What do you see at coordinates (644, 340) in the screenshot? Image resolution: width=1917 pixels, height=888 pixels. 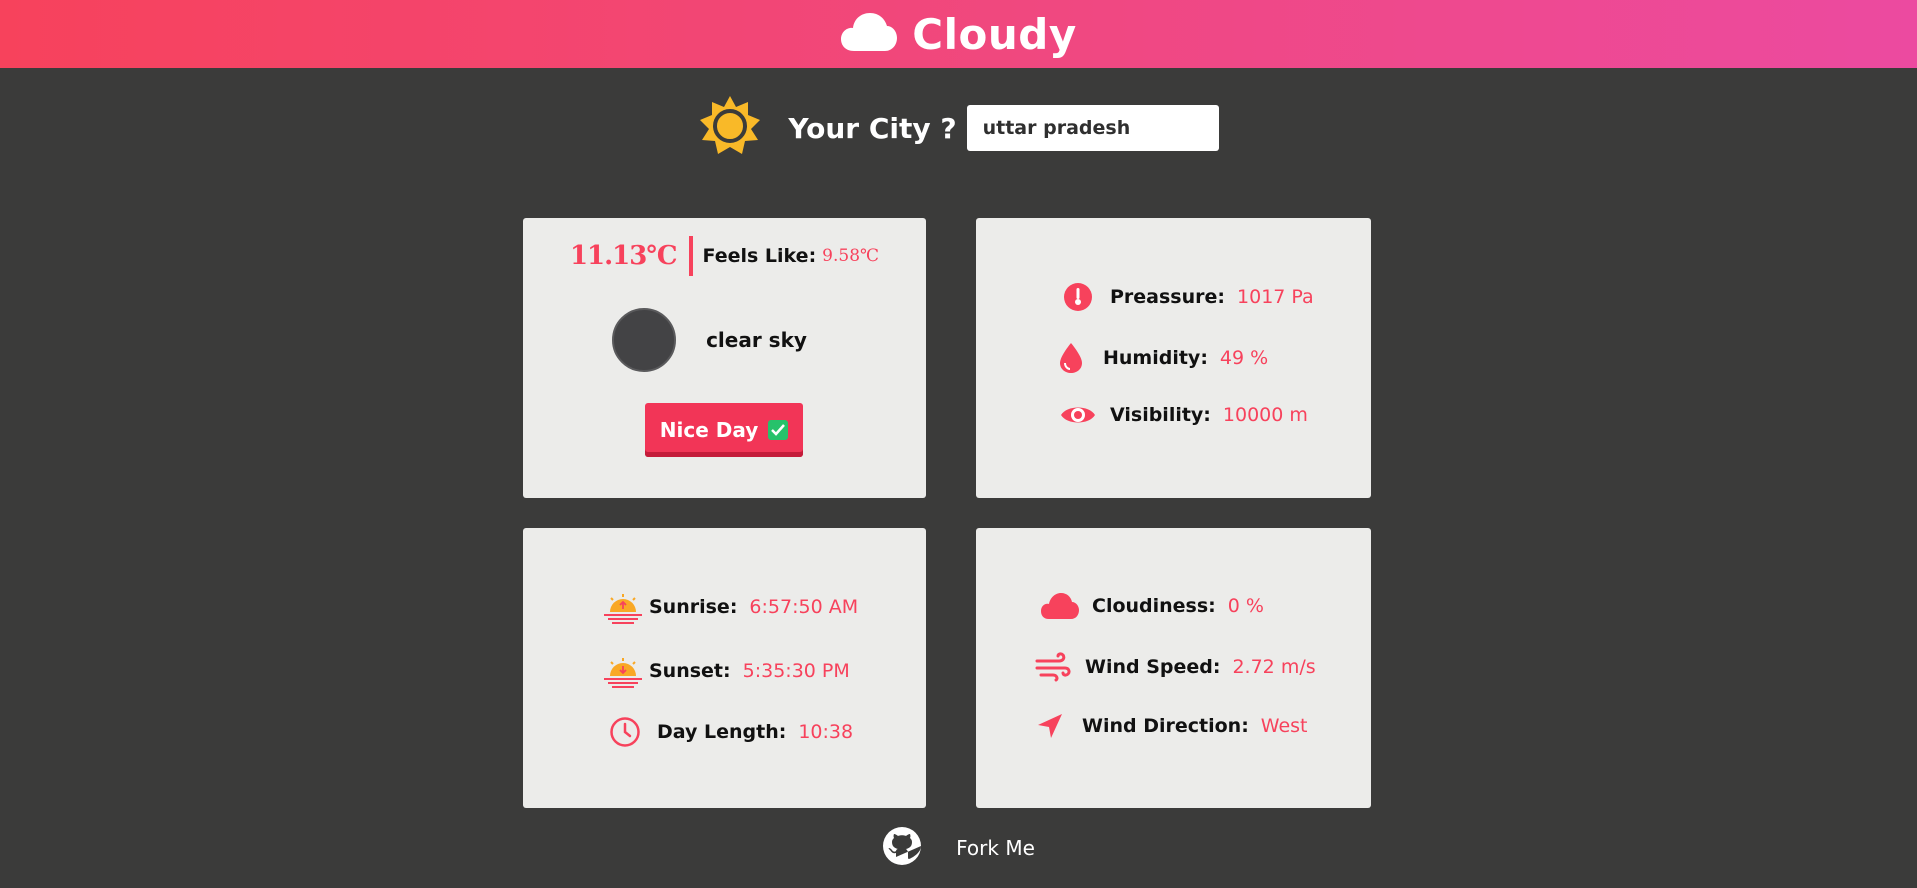 I see `weather-condition-icon` at bounding box center [644, 340].